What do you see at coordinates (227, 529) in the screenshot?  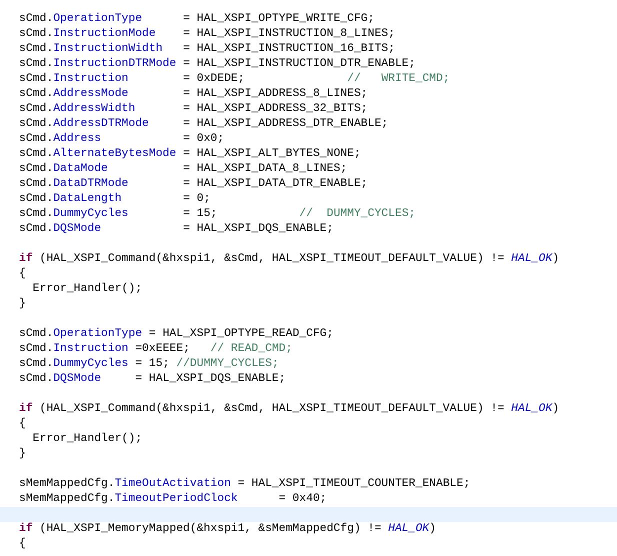 I see `code-line: if (HAL_XSPI_MemoryMapped(&hxspi1, &sMemMappedCfg) != HAL_OK)` at bounding box center [227, 529].